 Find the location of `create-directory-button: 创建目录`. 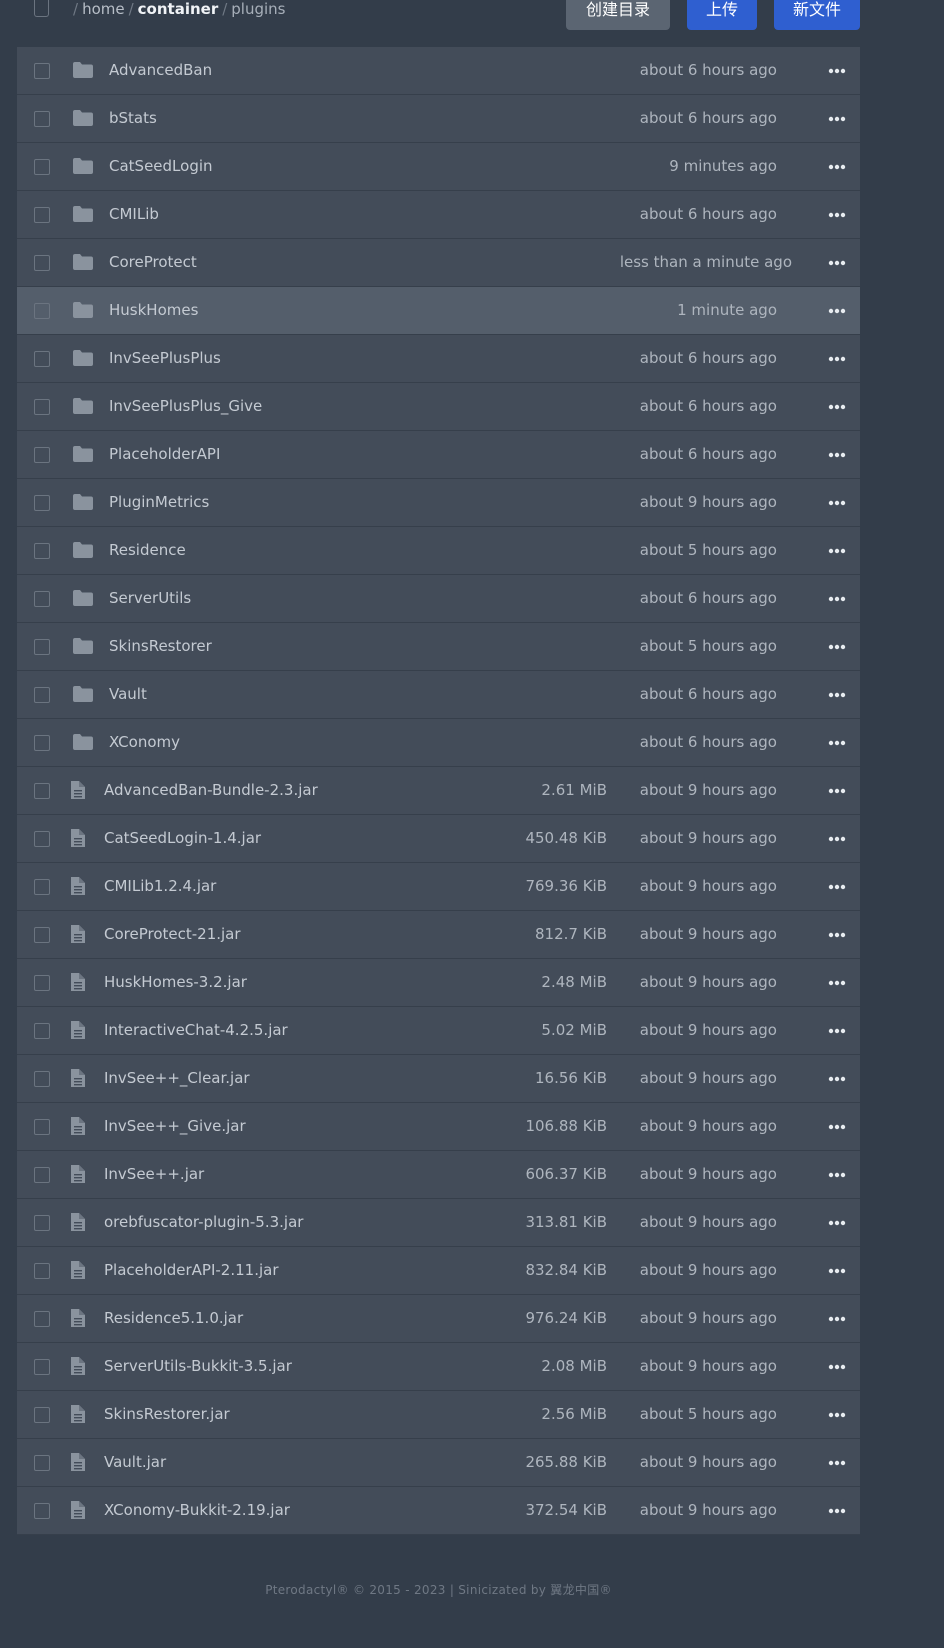

create-directory-button: 创建目录 is located at coordinates (618, 15).